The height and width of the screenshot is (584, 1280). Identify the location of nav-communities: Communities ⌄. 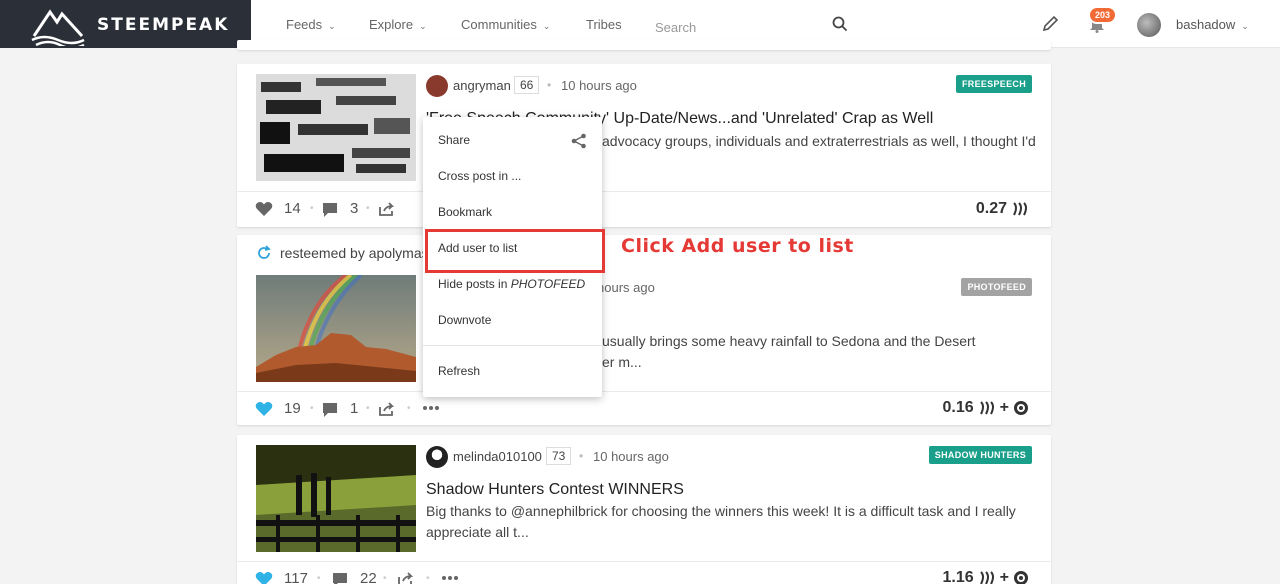
(505, 24).